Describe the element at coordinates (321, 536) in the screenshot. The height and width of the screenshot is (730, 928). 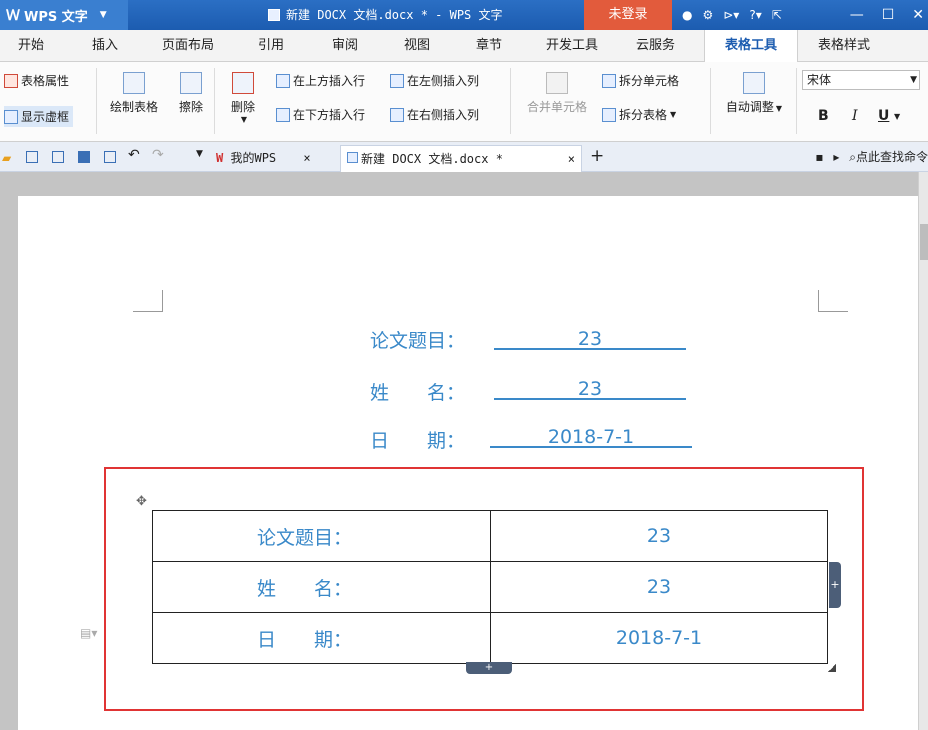
I see `table-cell-label: 论文题目：` at that location.